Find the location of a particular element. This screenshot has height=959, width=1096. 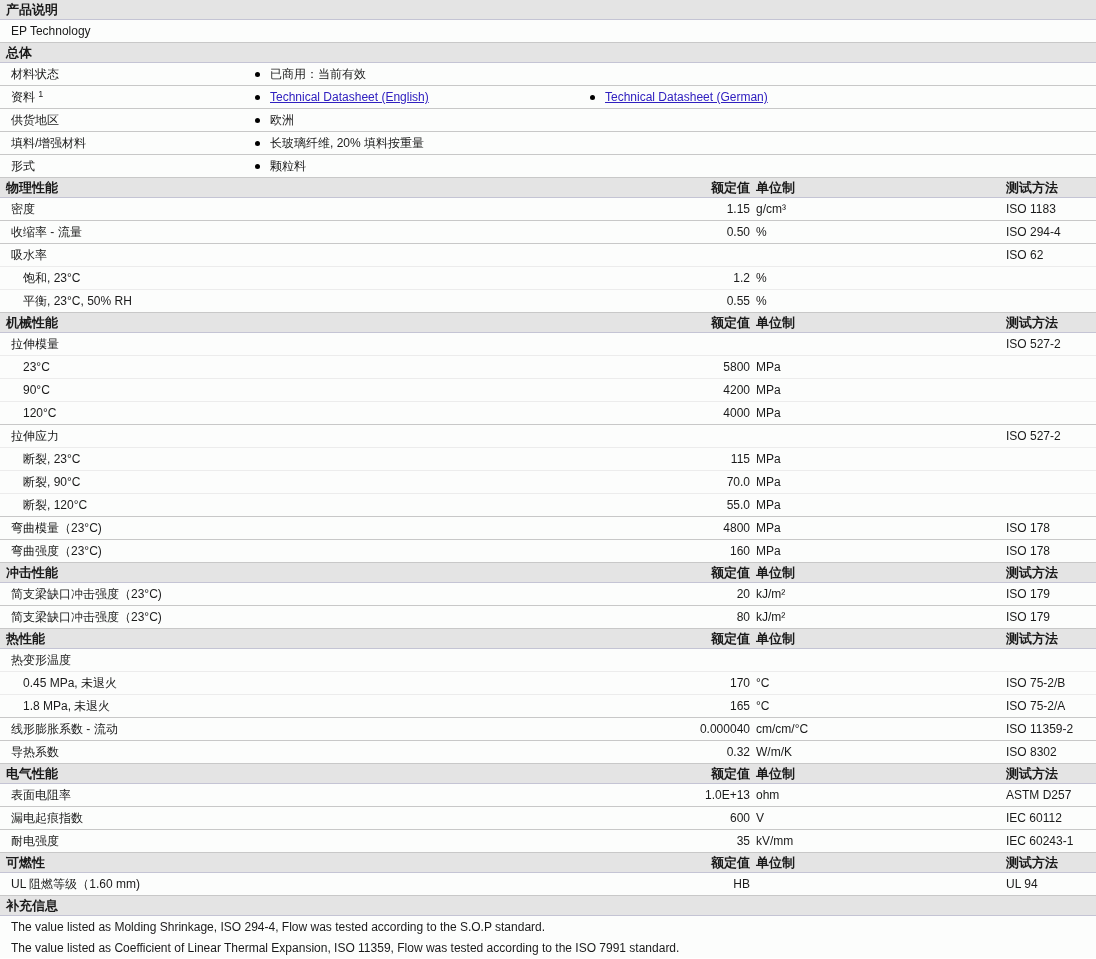

section-title: 机械性能 is located at coordinates (31, 322).